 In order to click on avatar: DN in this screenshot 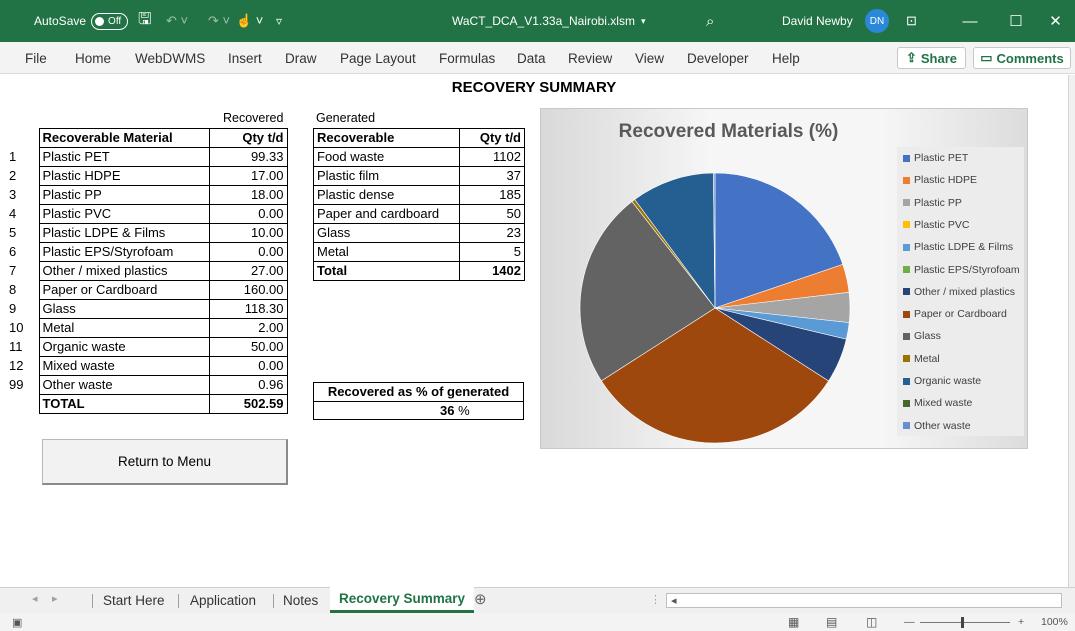, I will do `click(877, 21)`.